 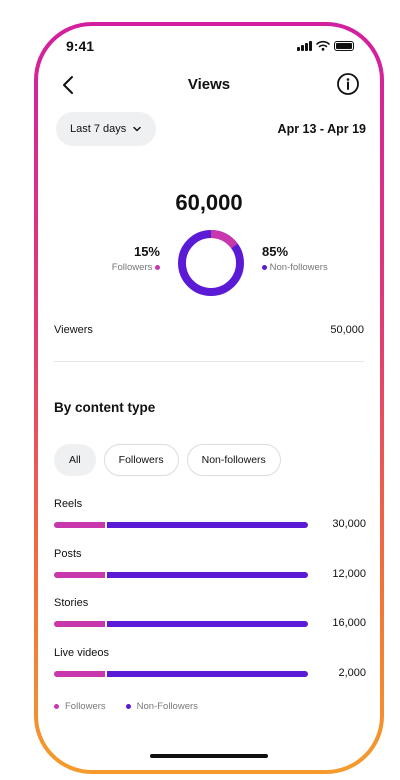 What do you see at coordinates (146, 251) in the screenshot?
I see `followers-percent: 15%` at bounding box center [146, 251].